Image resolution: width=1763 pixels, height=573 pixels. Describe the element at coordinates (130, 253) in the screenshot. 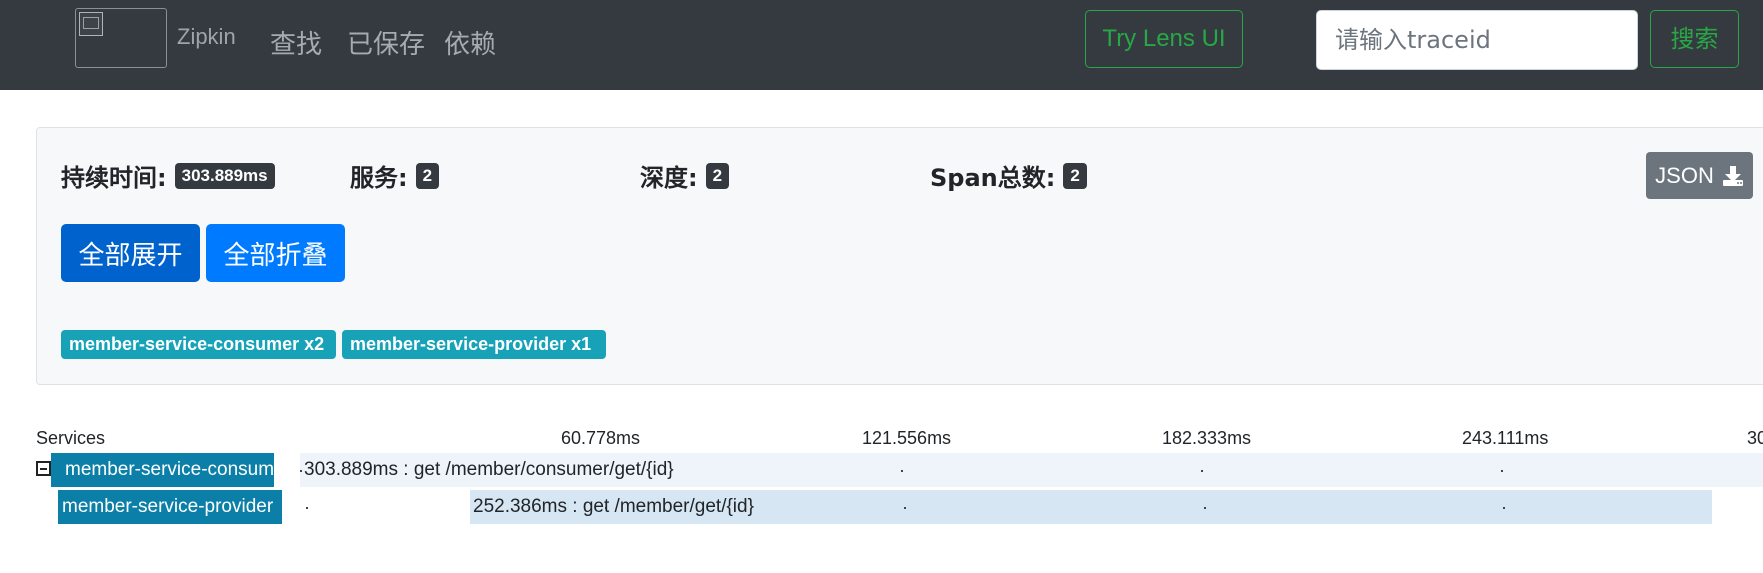

I see `expand-all-button: 全部展开` at that location.